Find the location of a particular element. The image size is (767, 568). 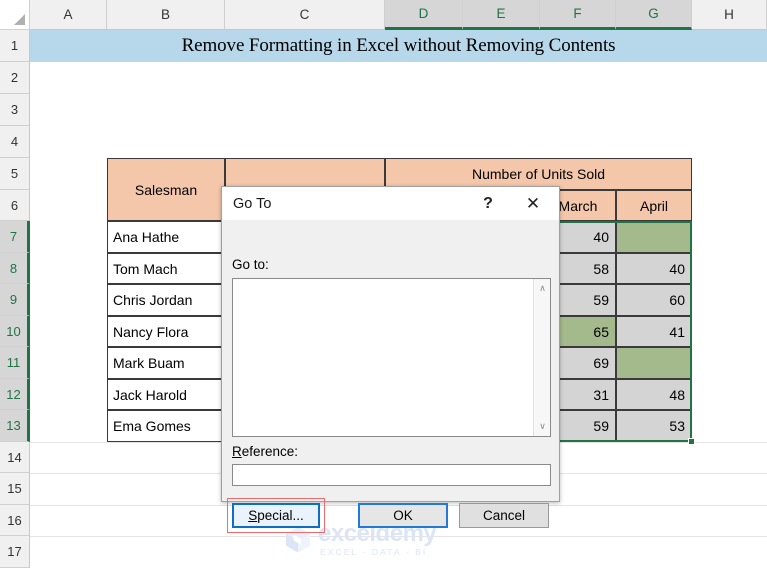

dialog-title-bar: Go To ? ✕ is located at coordinates (390, 203).